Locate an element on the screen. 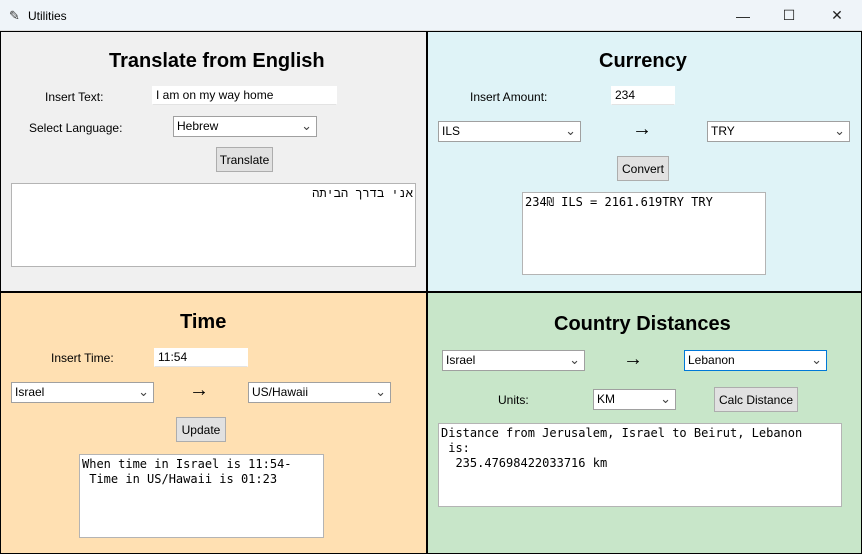 The image size is (862, 554). from-country-select: Israel ⌄ is located at coordinates (513, 360).